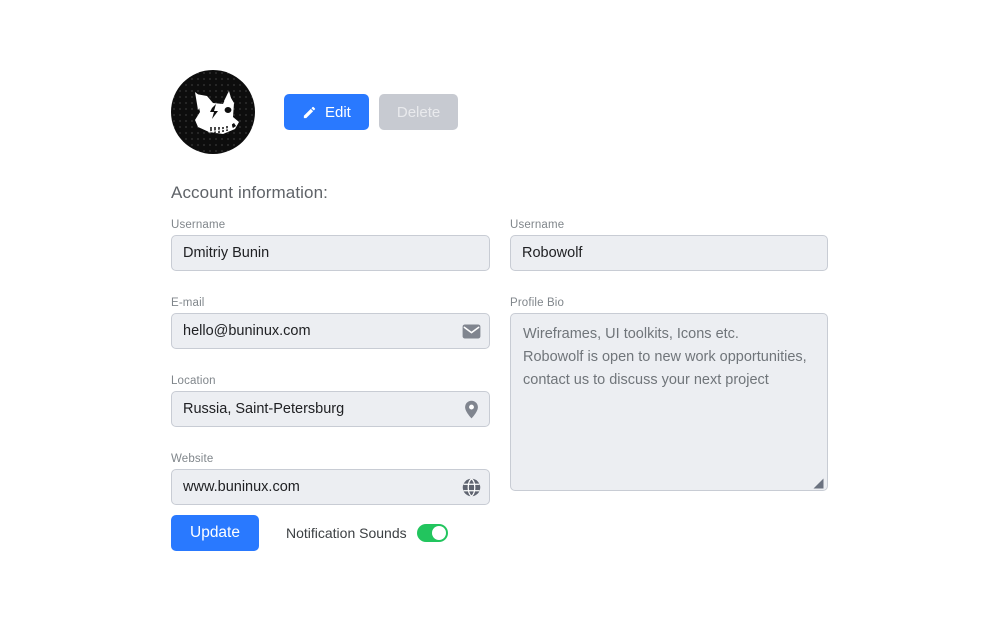  I want to click on profile-bio-wrap, so click(669, 402).